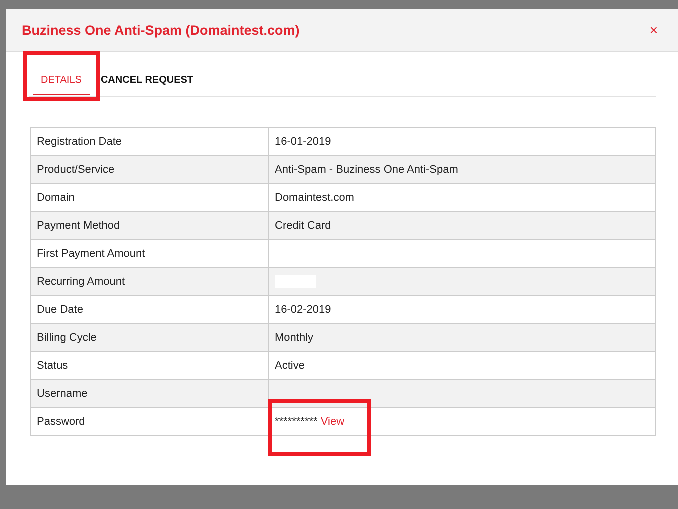 The width and height of the screenshot is (678, 509). Describe the element at coordinates (149, 170) in the screenshot. I see `table-cell: Product/Service` at that location.